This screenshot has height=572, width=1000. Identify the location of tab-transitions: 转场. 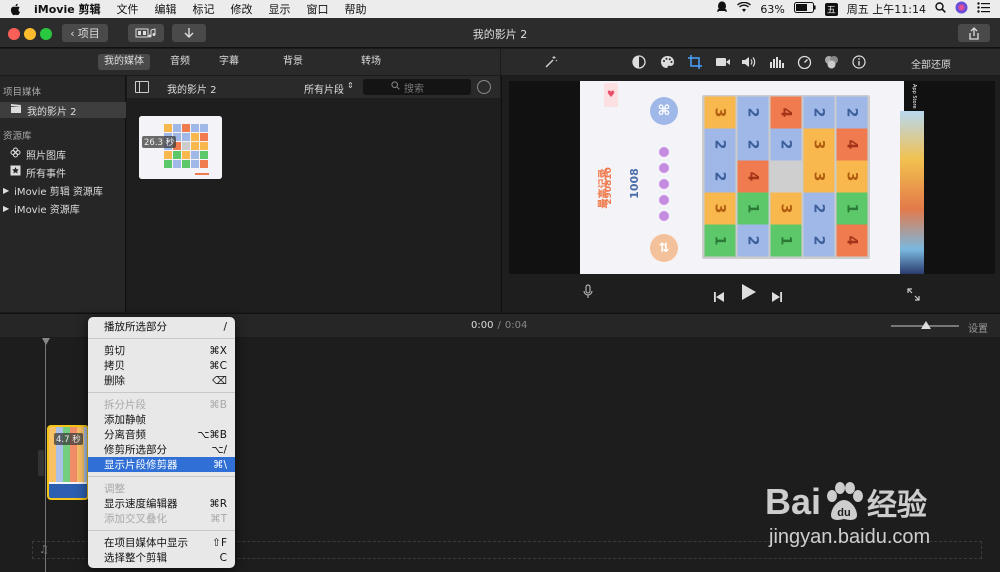
(371, 62).